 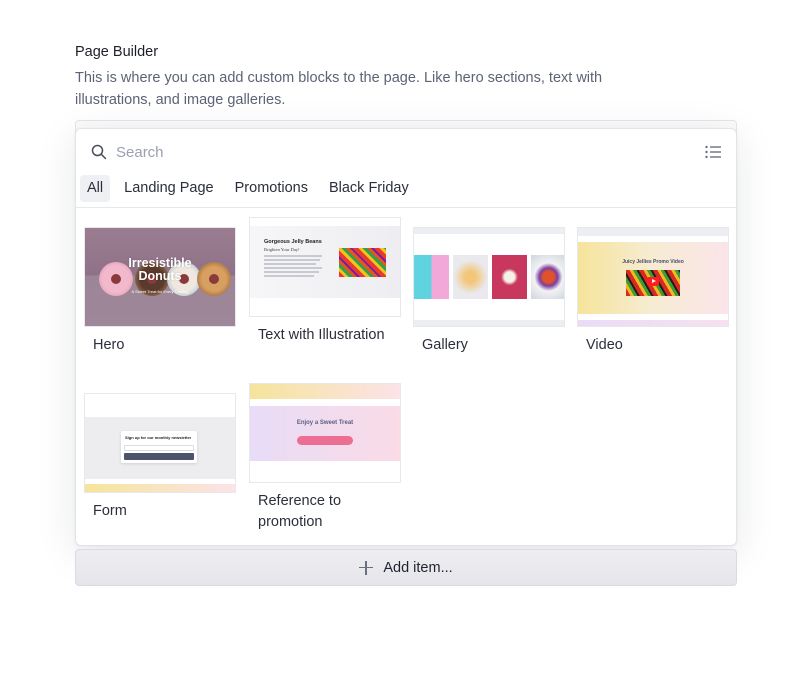 I want to click on hero-preview-title: Irresistible, so click(x=160, y=263).